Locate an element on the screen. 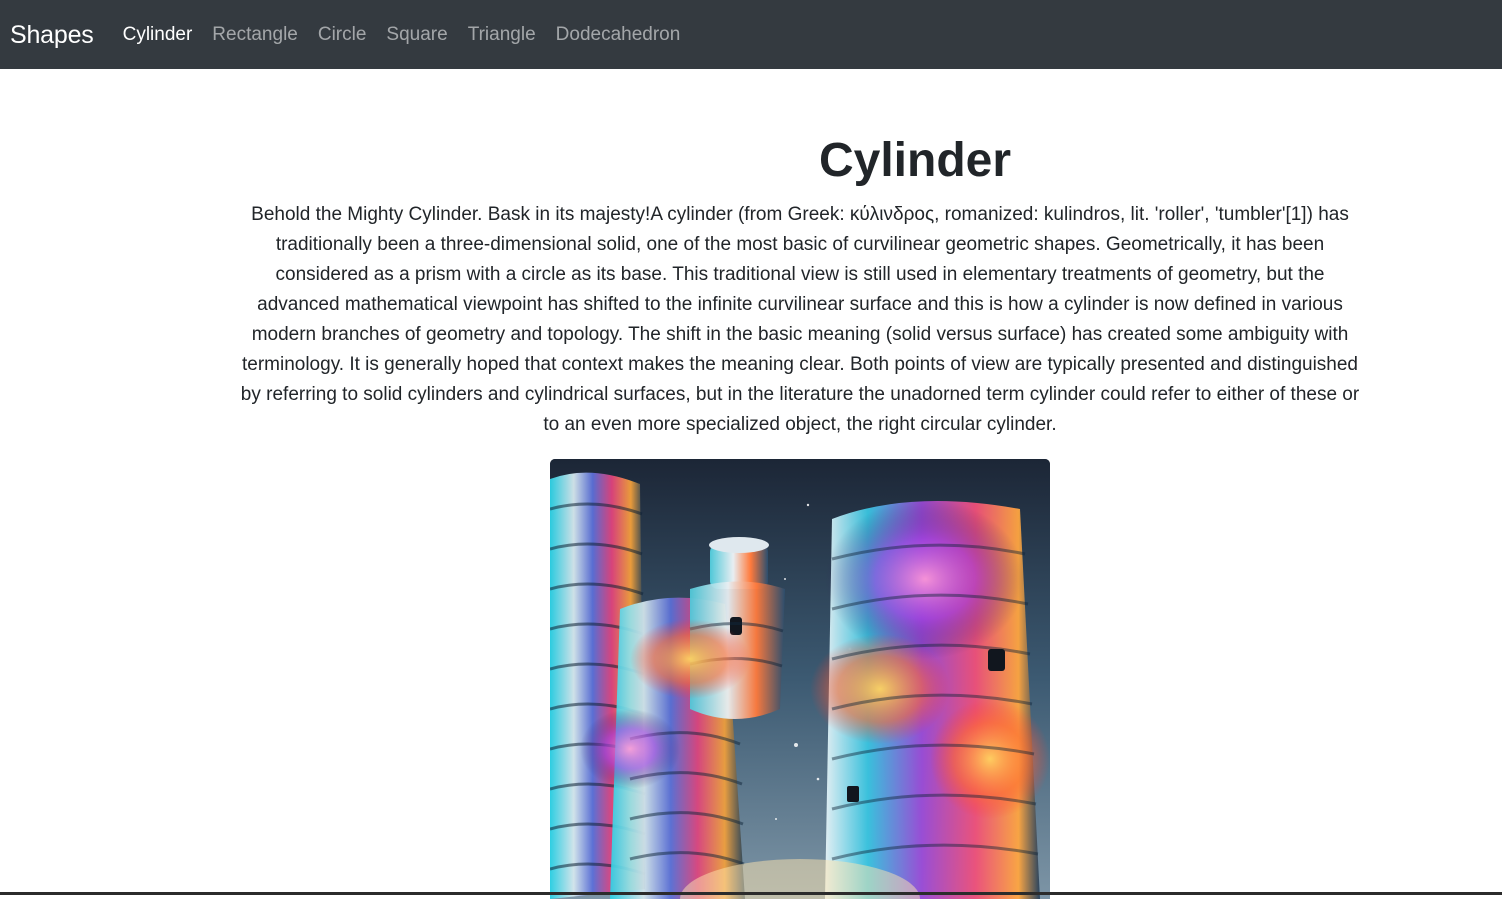 This screenshot has width=1502, height=899. nav-item-rectangle: Rectangle is located at coordinates (255, 35).